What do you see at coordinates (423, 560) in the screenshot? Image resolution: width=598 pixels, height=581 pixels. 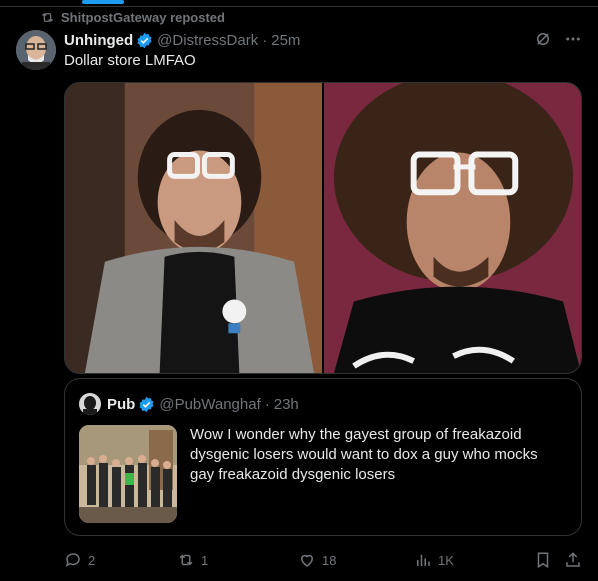 I see `views-icon` at bounding box center [423, 560].